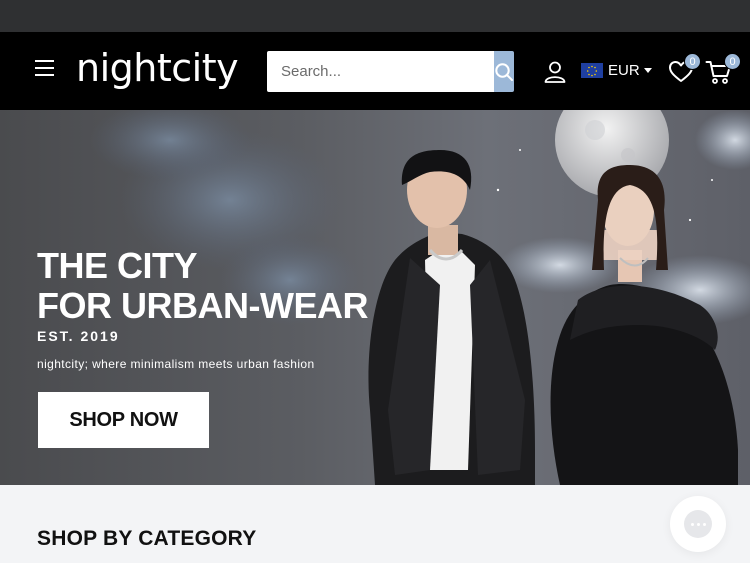 The width and height of the screenshot is (750, 563). Describe the element at coordinates (47, 71) in the screenshot. I see `menu-icon` at that location.